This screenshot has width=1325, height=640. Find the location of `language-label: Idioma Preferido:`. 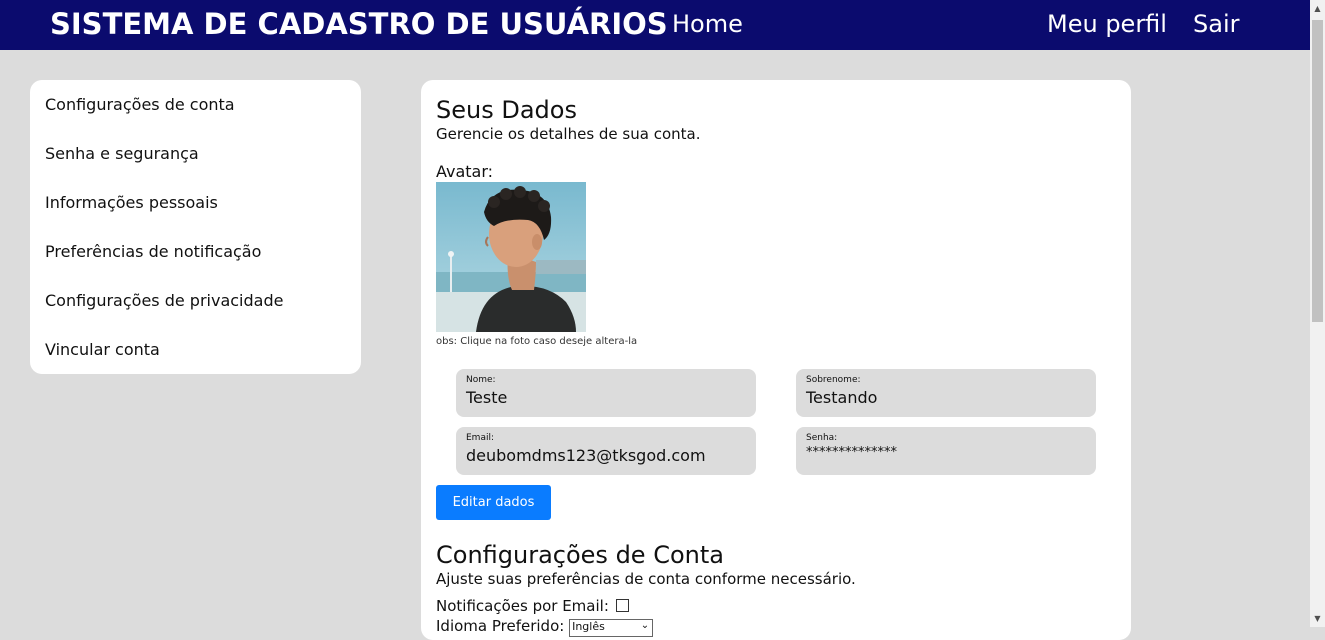

language-label: Idioma Preferido: is located at coordinates (500, 626).